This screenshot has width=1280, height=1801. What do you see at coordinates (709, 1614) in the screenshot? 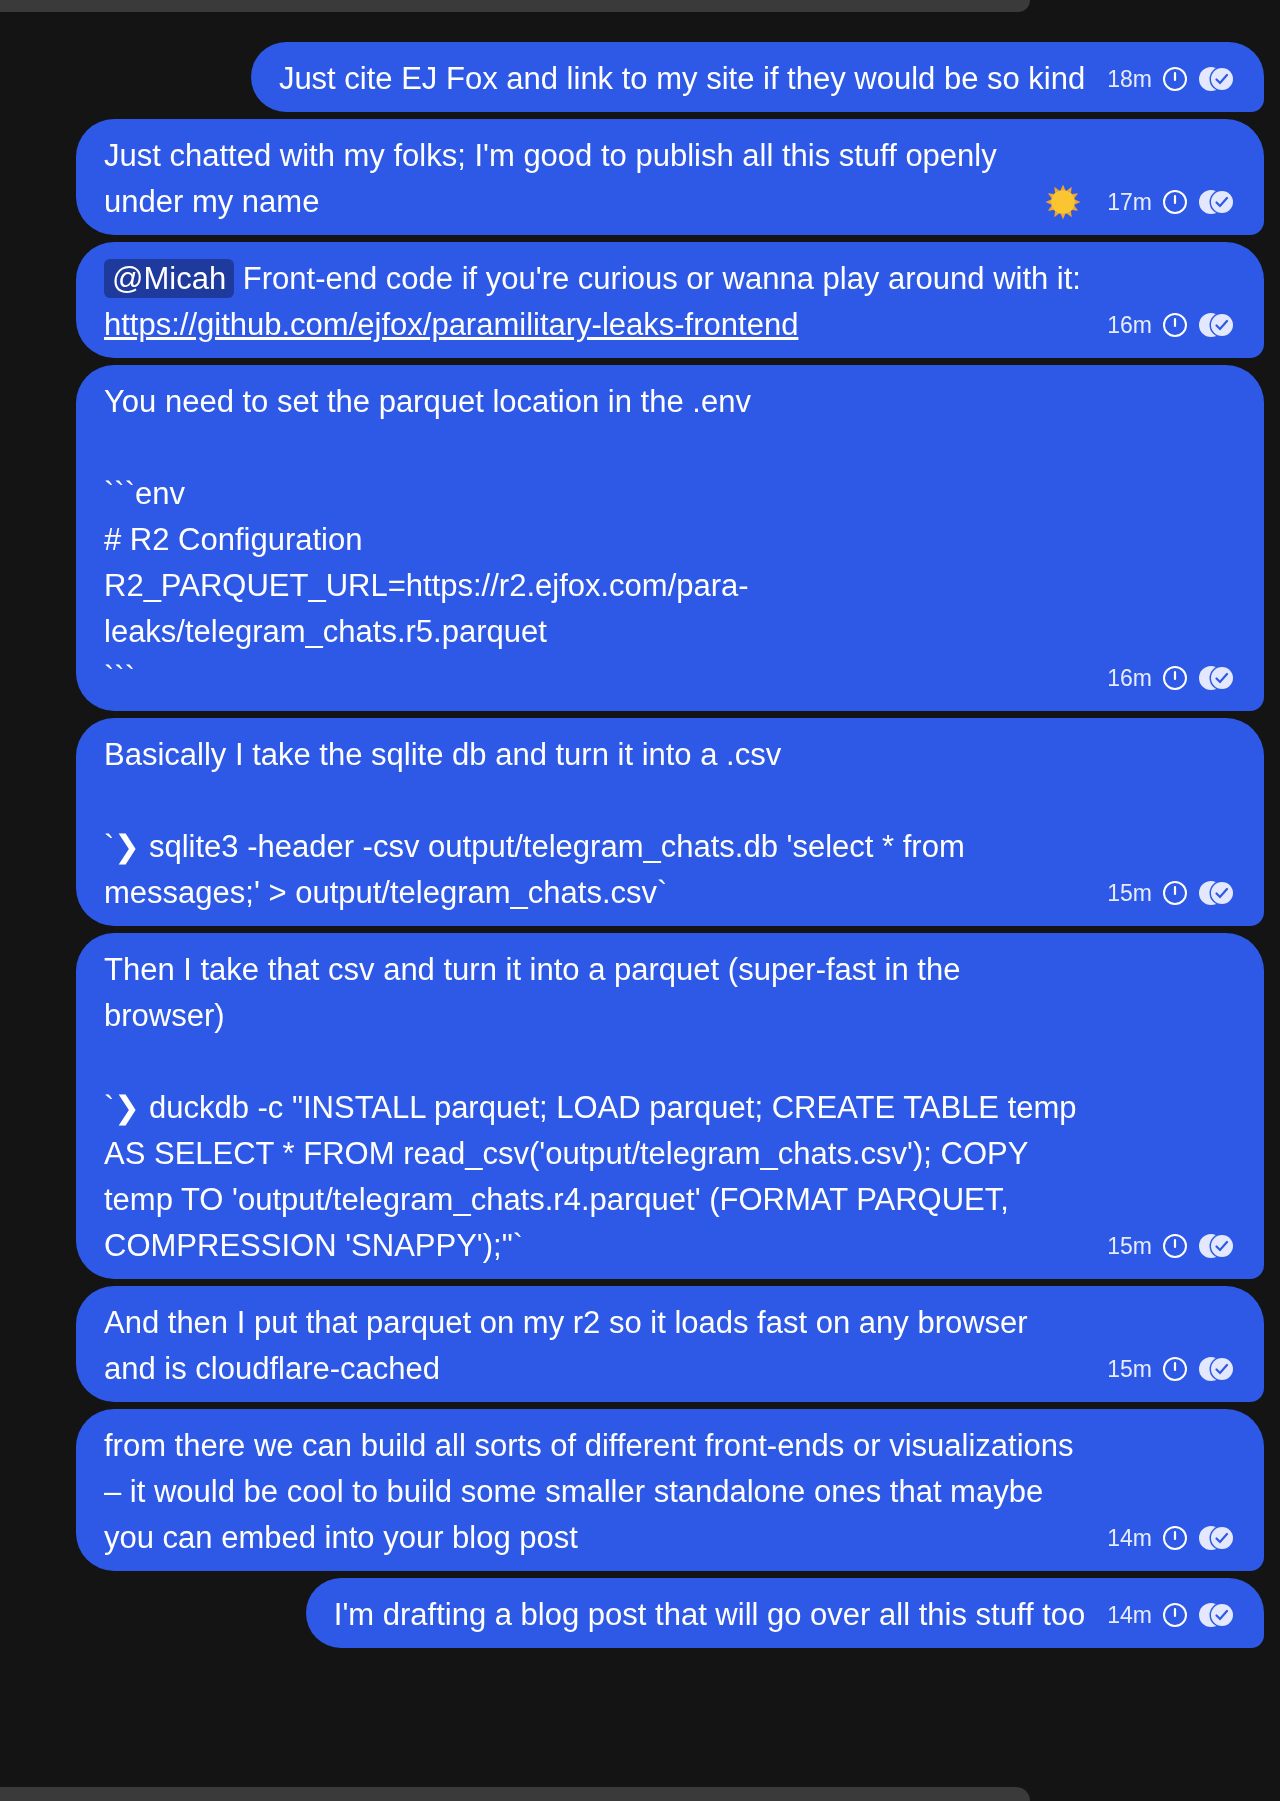
I see `message-text: I'm drafting a blog post that will go over all this stuff too` at bounding box center [709, 1614].